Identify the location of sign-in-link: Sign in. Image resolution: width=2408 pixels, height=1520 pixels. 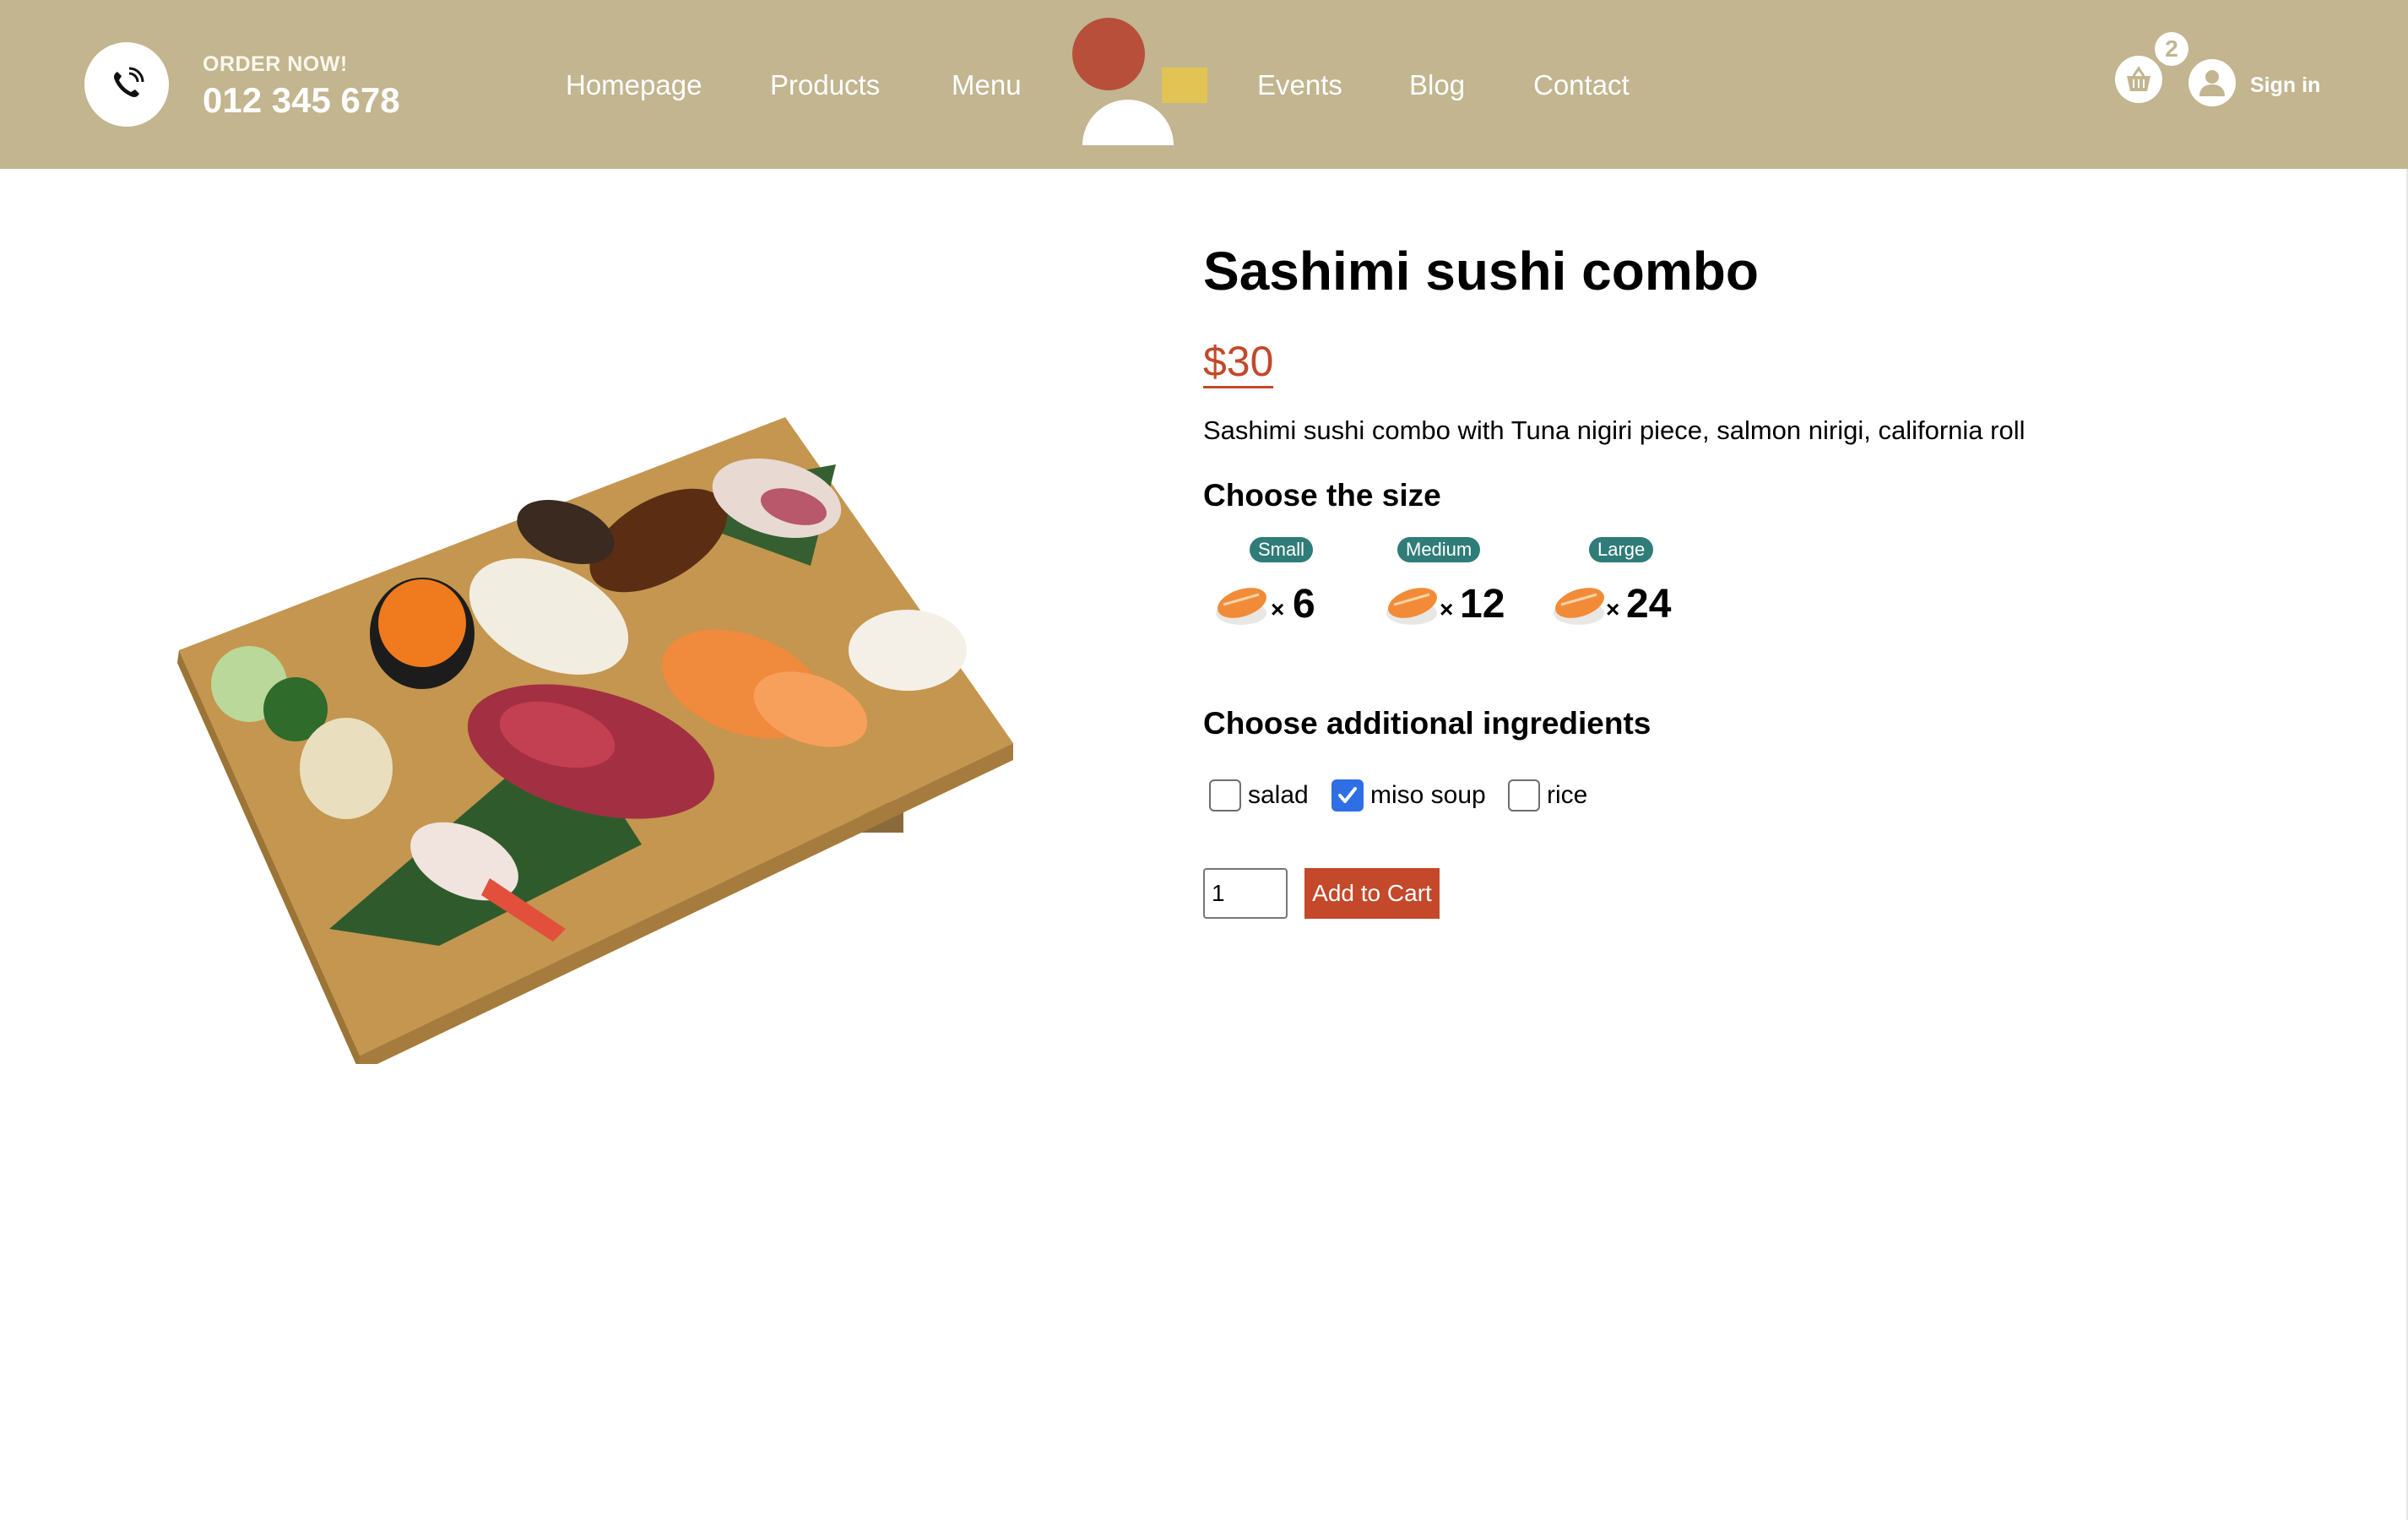
(2285, 85).